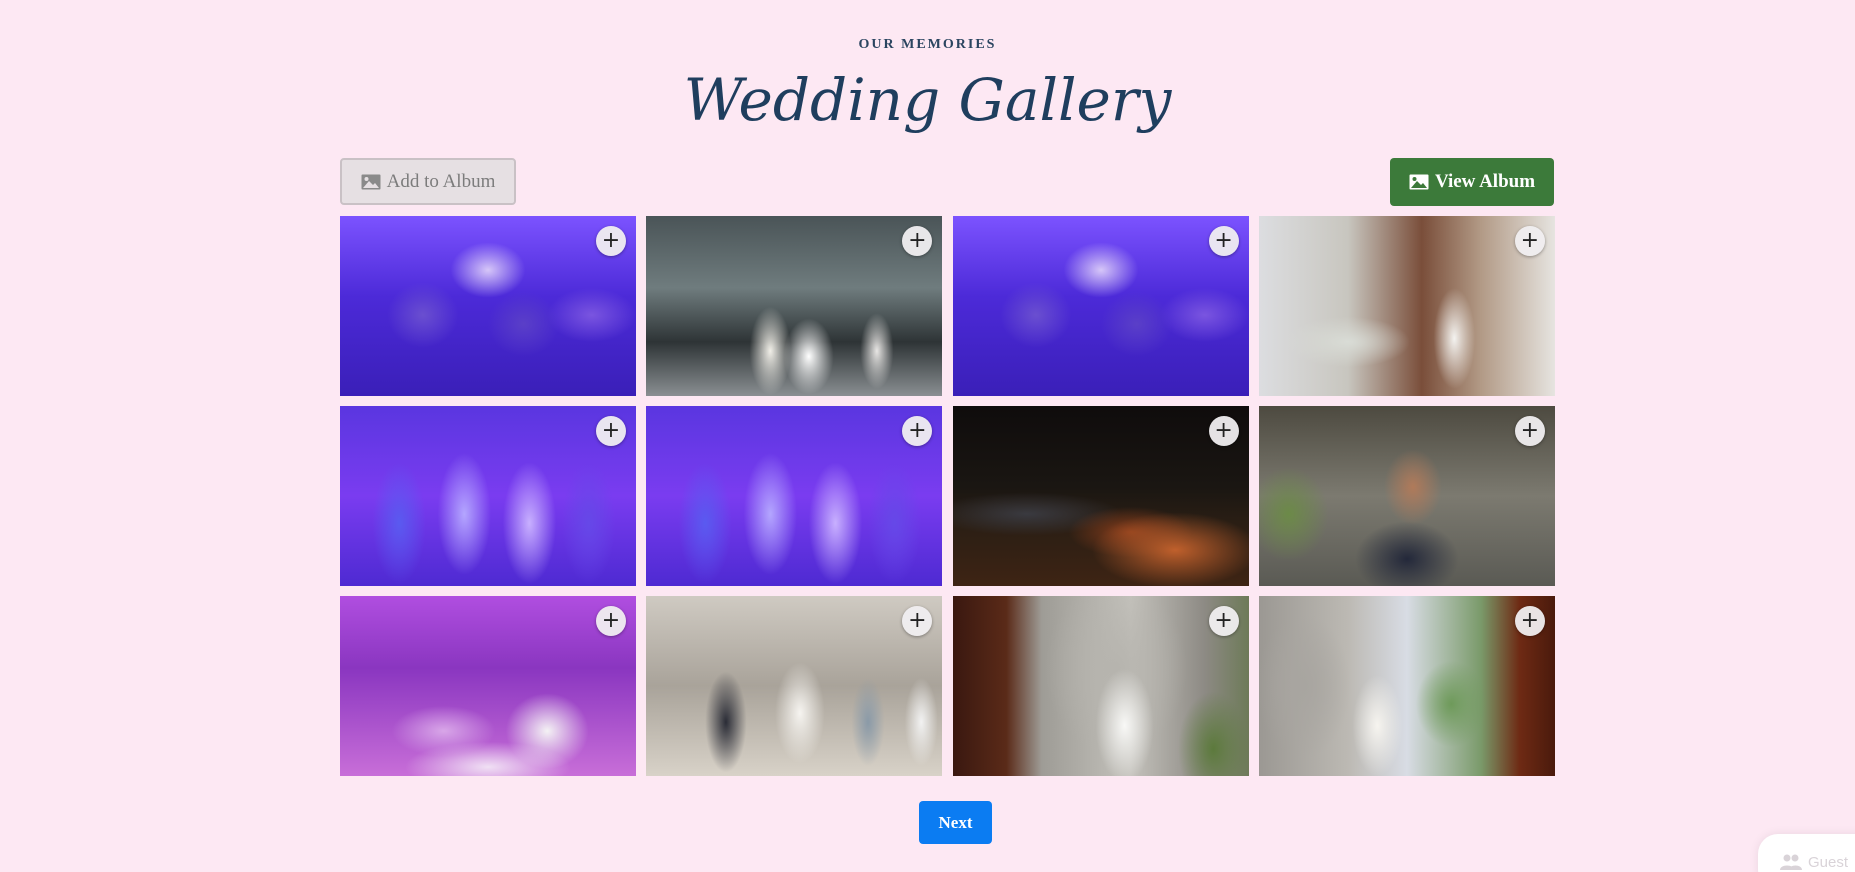 The image size is (1855, 872). What do you see at coordinates (1806, 853) in the screenshot?
I see `guest-widget: Guest` at bounding box center [1806, 853].